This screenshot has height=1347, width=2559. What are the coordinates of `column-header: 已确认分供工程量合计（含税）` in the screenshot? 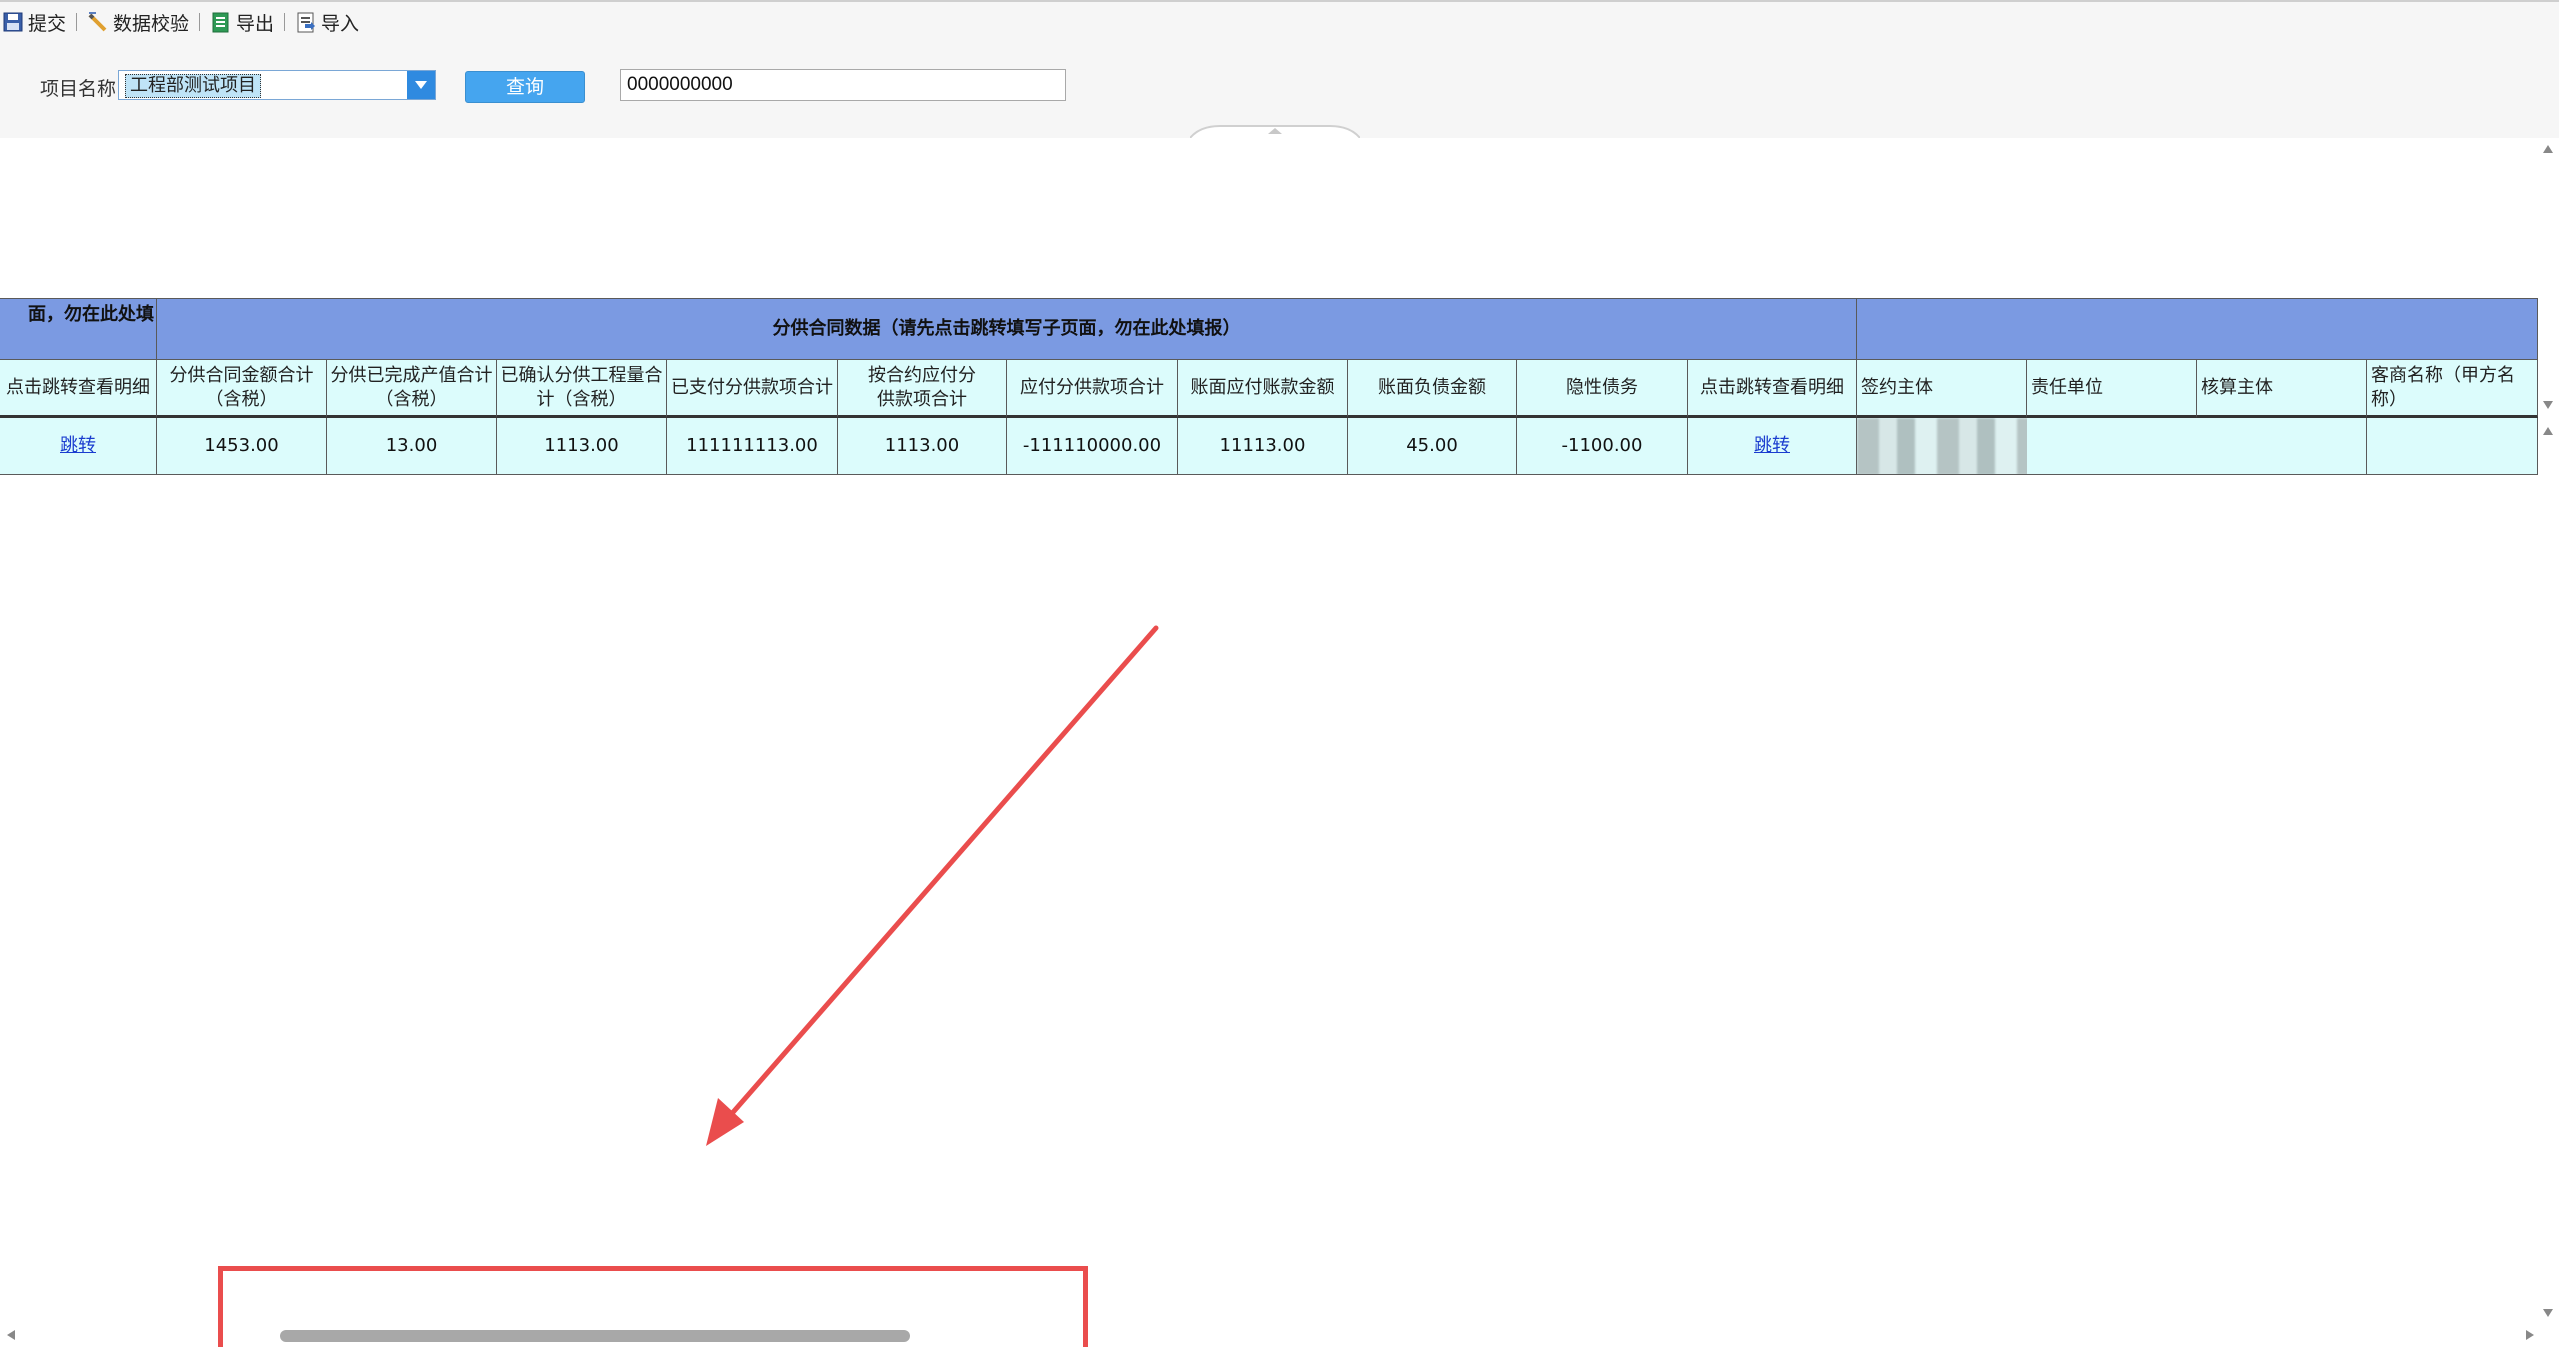 It's located at (582, 389).